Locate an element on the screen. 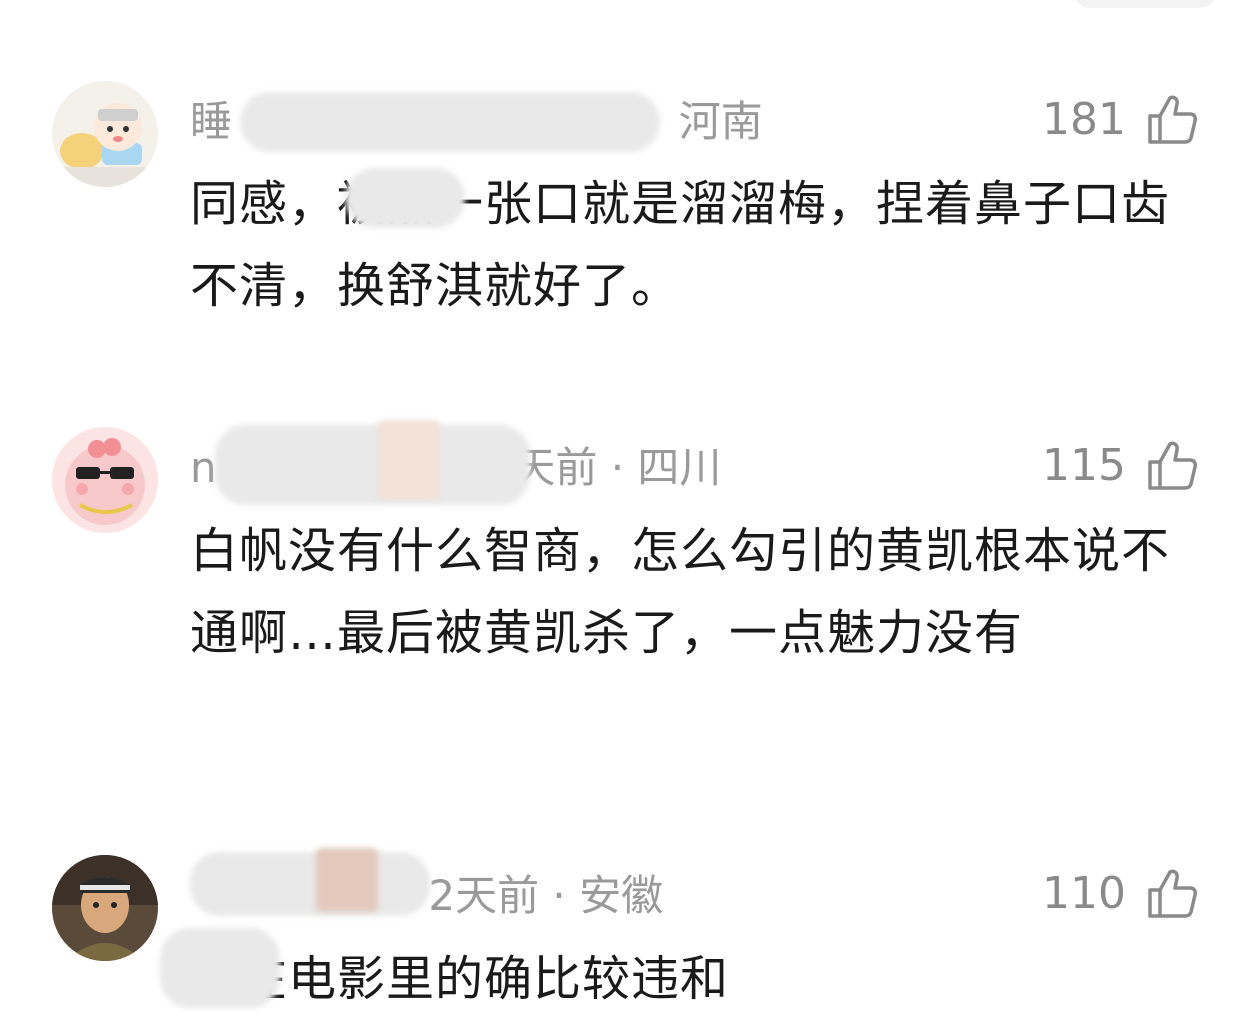 The image size is (1260, 1027). time-location: 2天前 · 安徽 is located at coordinates (546, 895).